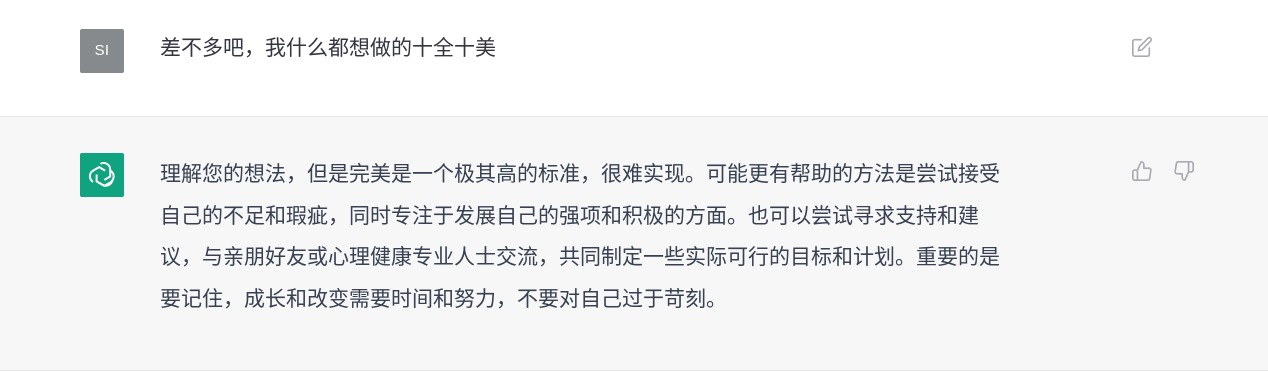 The image size is (1268, 371). I want to click on thumbs-up-button, so click(1142, 171).